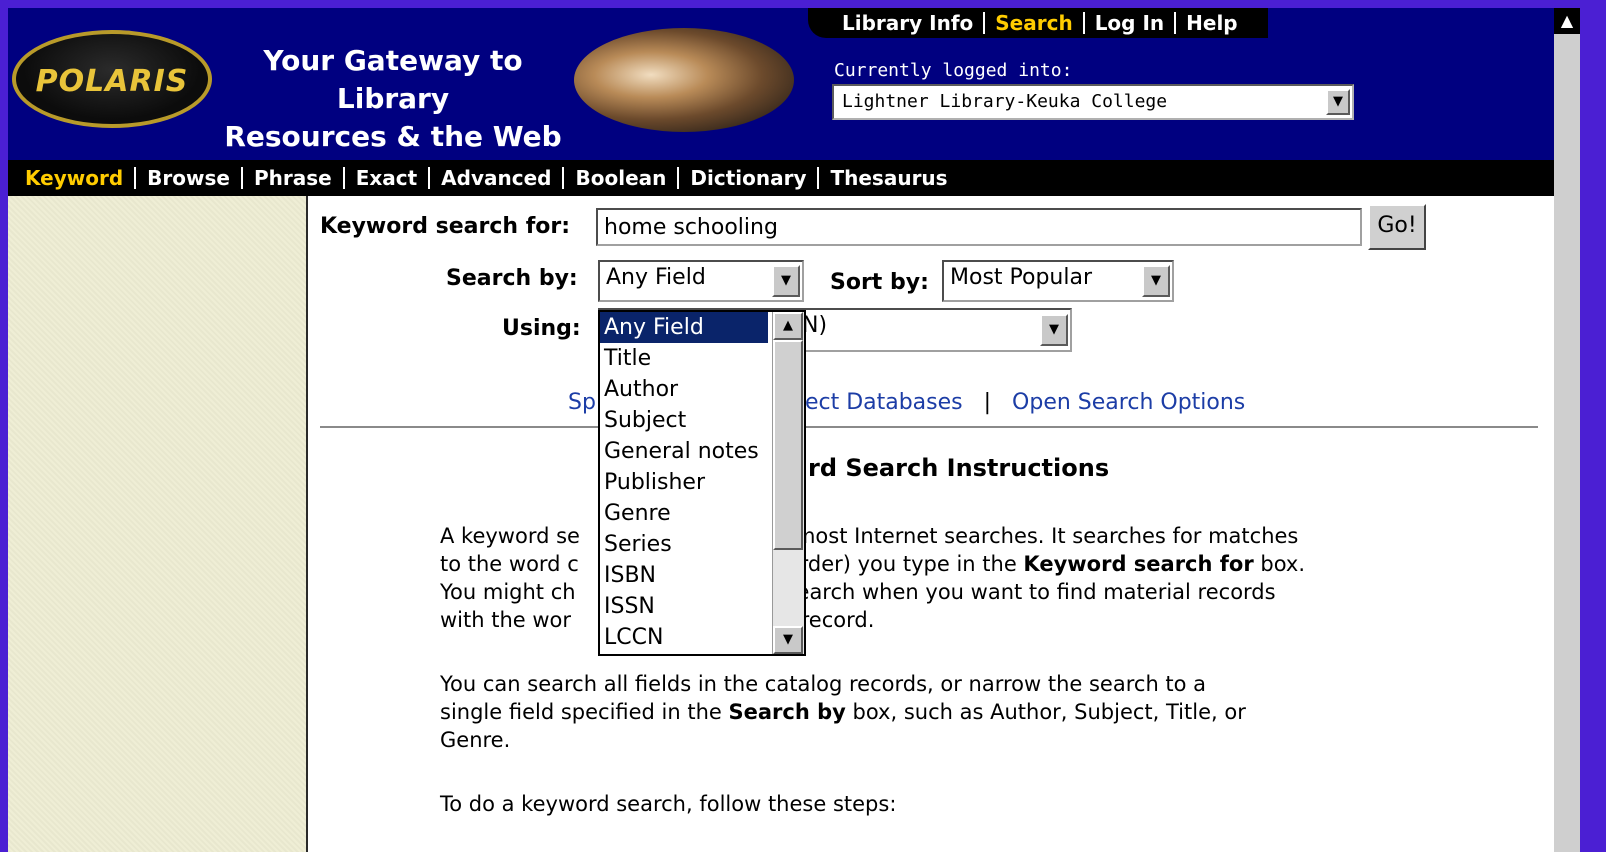 The image size is (1606, 852). I want to click on dropdown-option: General notes, so click(684, 451).